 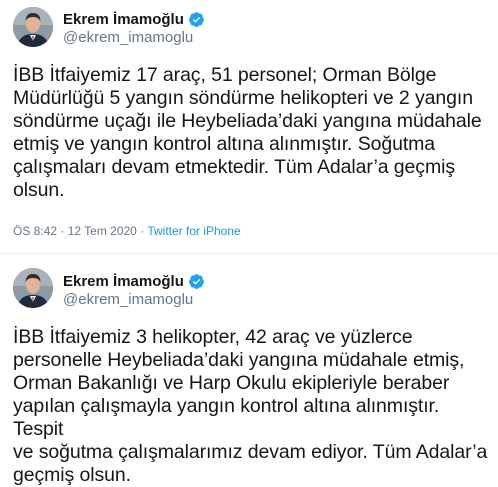 What do you see at coordinates (194, 231) in the screenshot?
I see `source-label: Twitter for iPhone` at bounding box center [194, 231].